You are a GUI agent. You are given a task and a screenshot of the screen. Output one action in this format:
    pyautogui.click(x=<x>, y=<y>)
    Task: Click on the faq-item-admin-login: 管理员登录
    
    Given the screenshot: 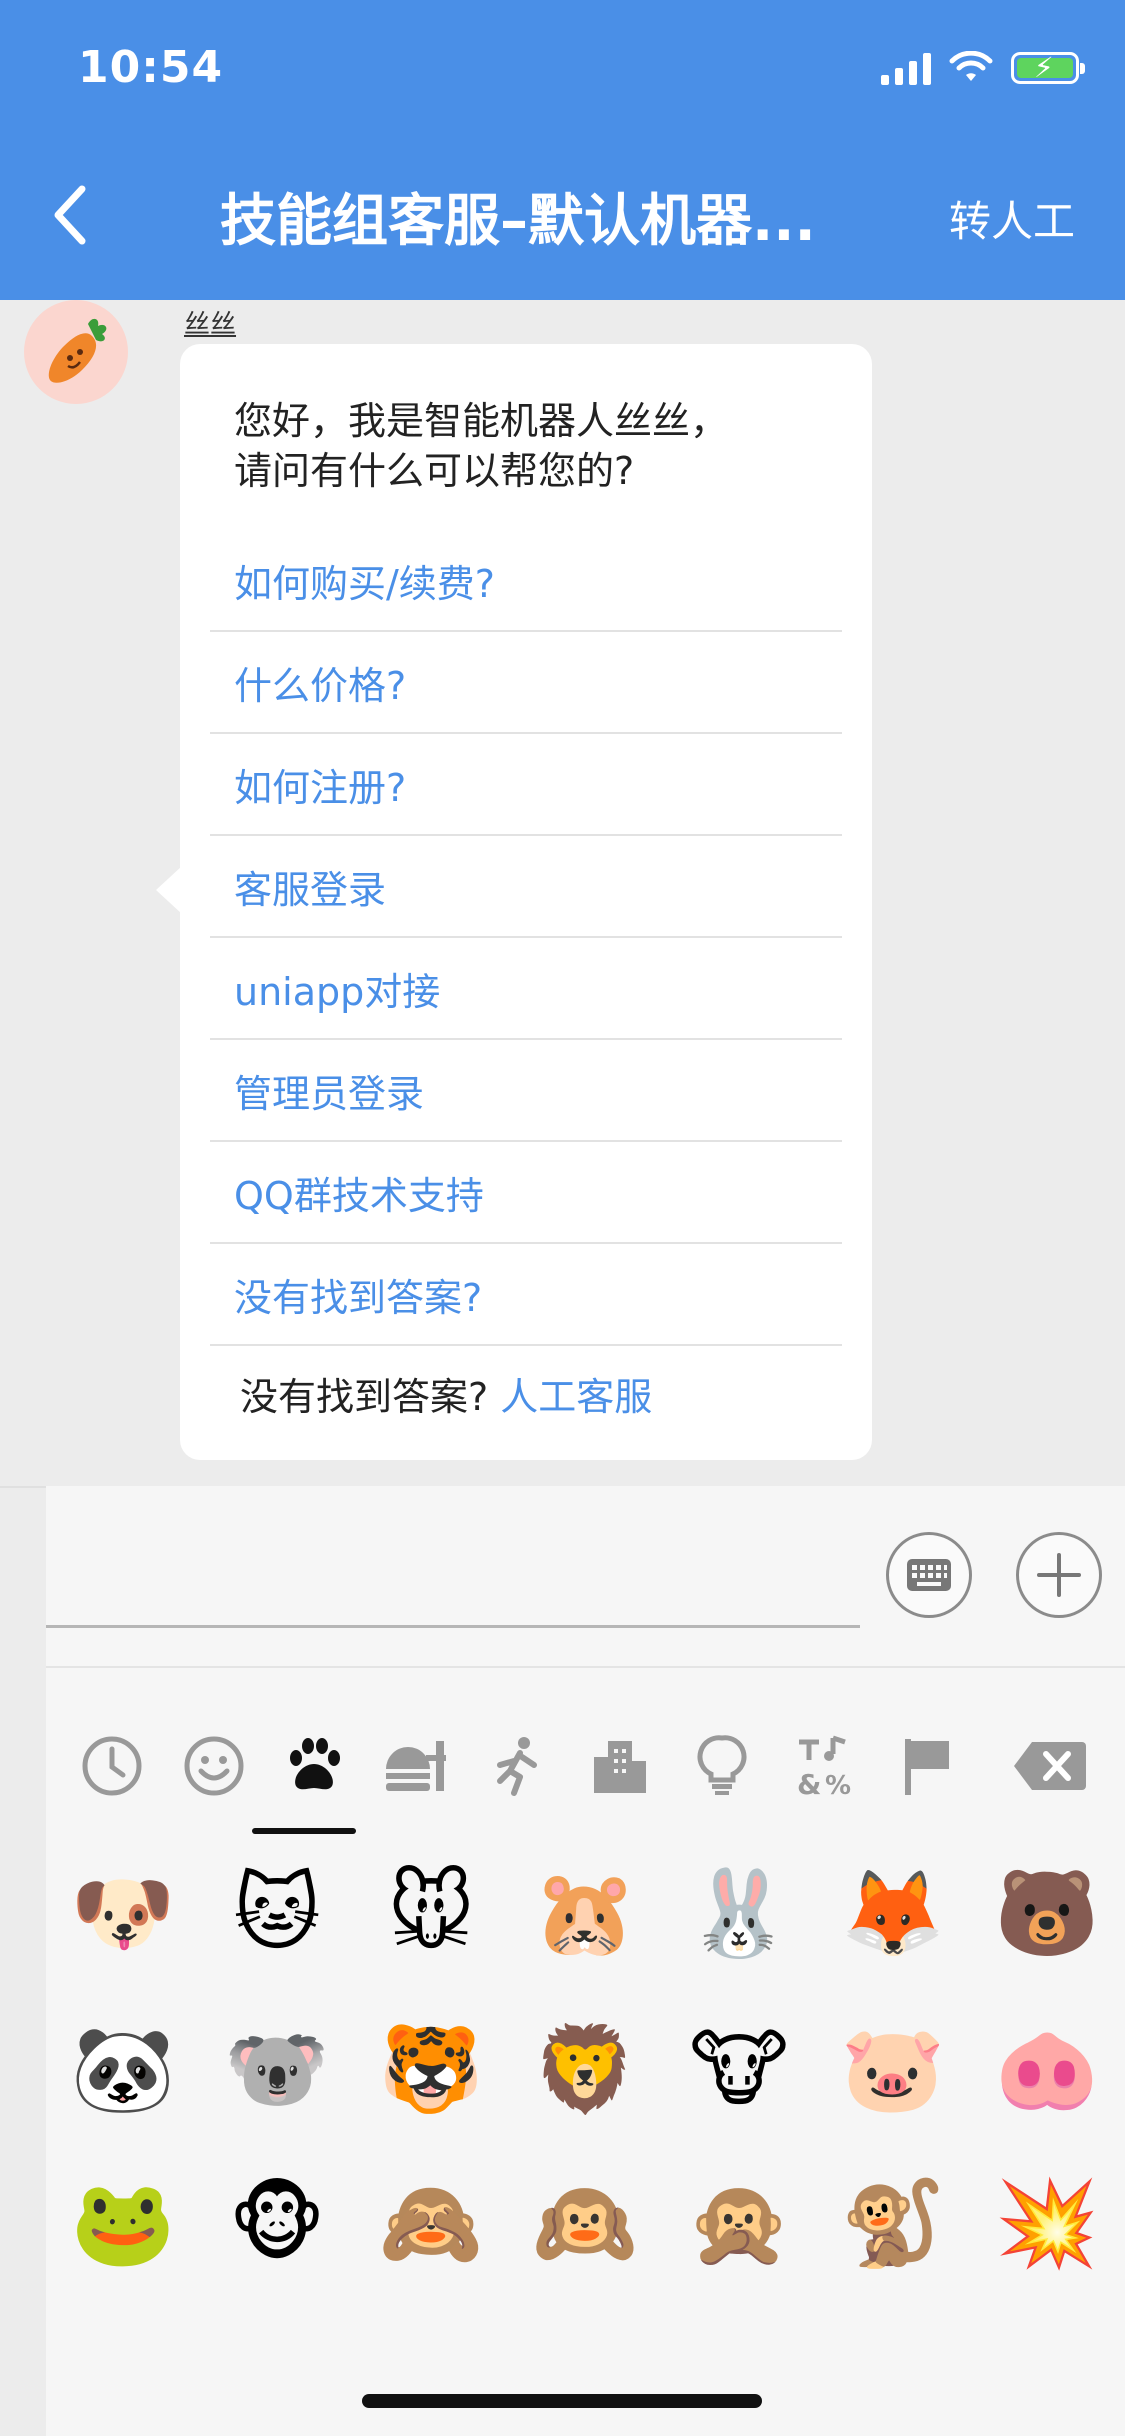 What is the action you would take?
    pyautogui.click(x=526, y=1091)
    